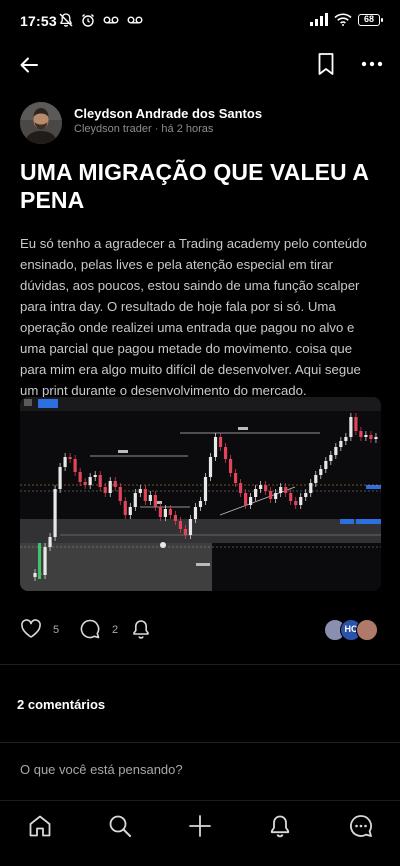 The image size is (400, 866). Describe the element at coordinates (367, 630) in the screenshot. I see `participant-avatar` at that location.